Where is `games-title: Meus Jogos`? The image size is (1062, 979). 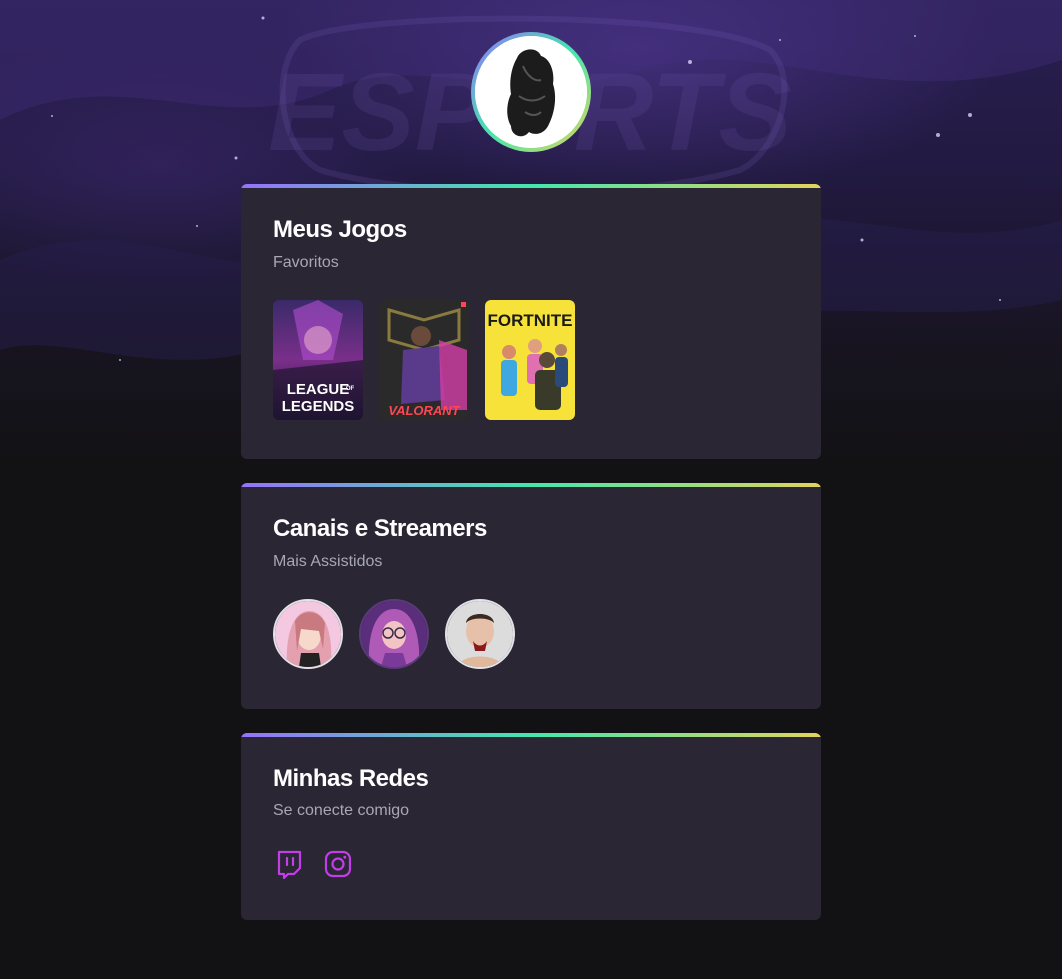
games-title: Meus Jogos is located at coordinates (340, 229).